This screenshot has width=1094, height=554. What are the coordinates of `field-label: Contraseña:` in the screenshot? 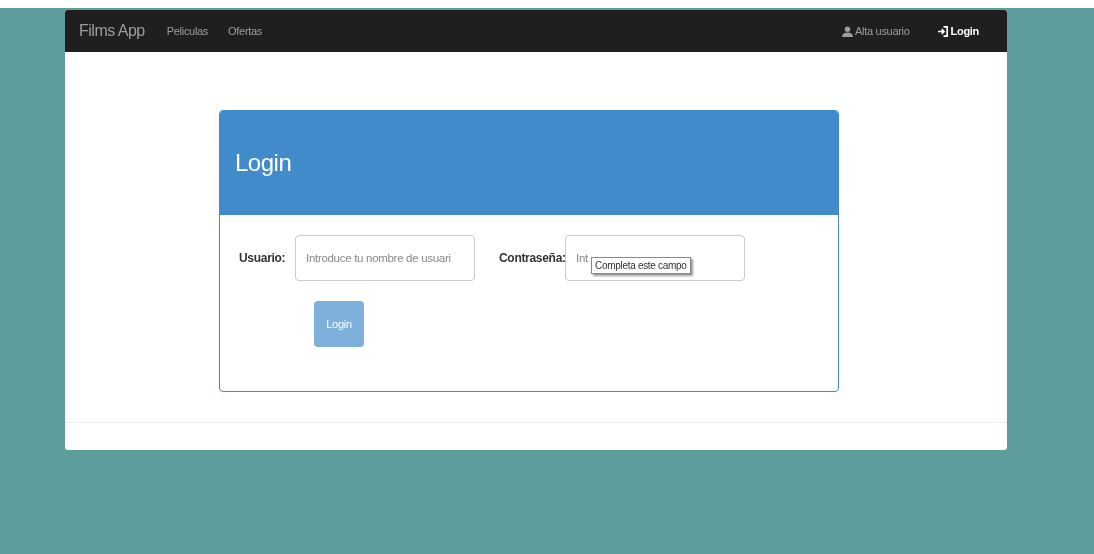 It's located at (532, 258).